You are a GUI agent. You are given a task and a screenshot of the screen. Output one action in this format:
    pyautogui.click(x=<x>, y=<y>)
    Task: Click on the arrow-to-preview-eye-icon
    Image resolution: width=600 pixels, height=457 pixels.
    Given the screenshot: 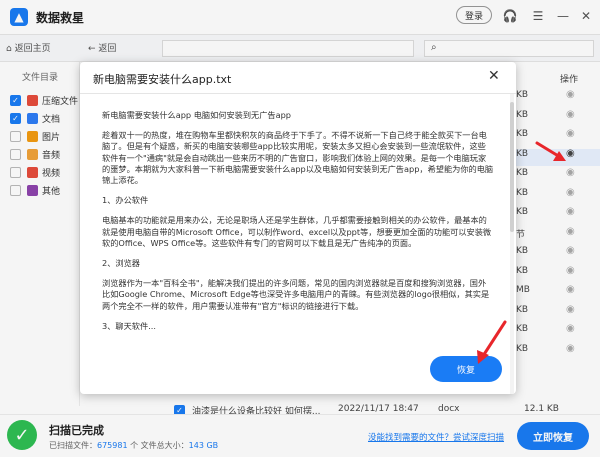 What is the action you would take?
    pyautogui.click(x=550, y=151)
    